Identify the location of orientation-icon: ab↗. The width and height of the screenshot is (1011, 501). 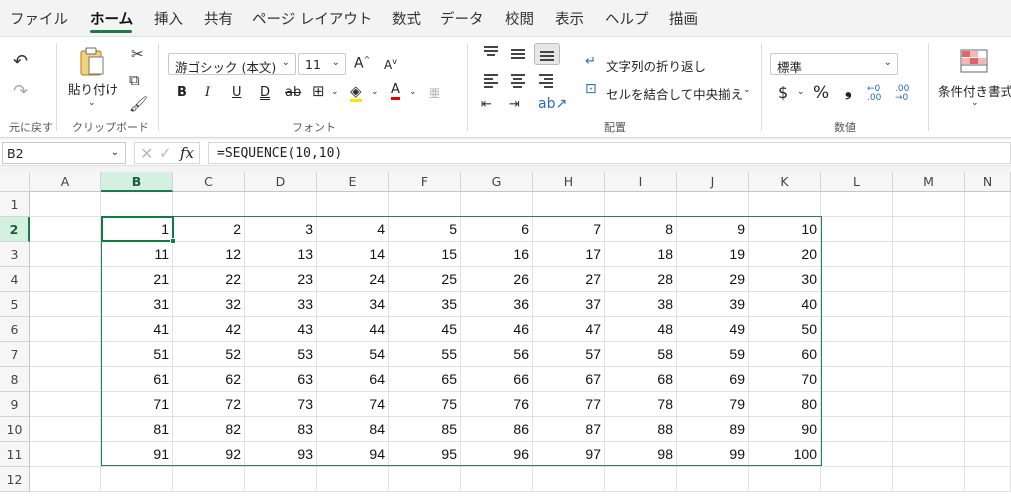
(552, 104).